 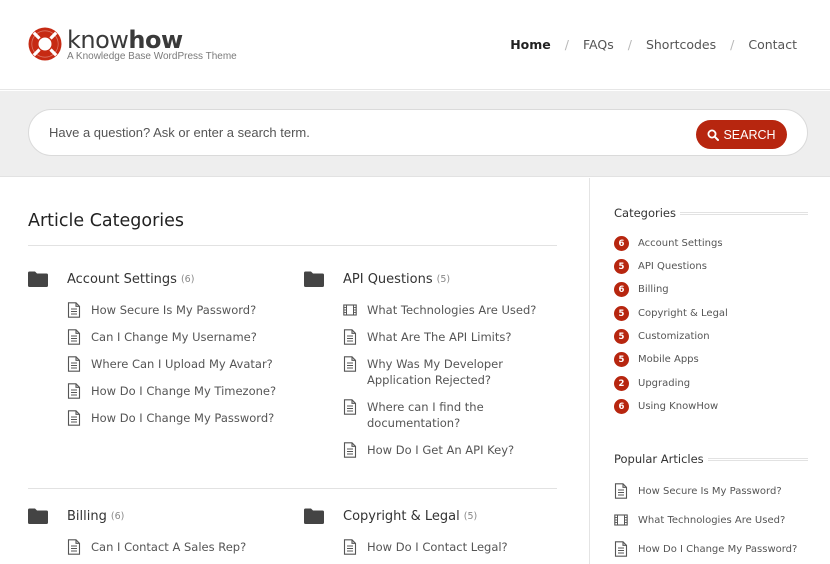 What do you see at coordinates (182, 364) in the screenshot?
I see `article-title: Where Can I Upload My Avatar?` at bounding box center [182, 364].